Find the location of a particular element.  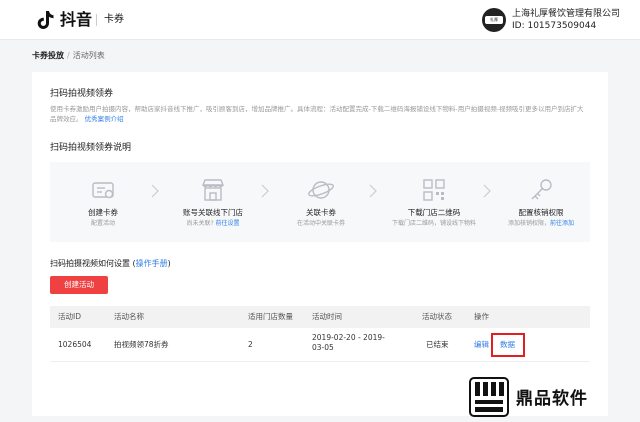

create-activity-button: 创建活动 is located at coordinates (79, 285).